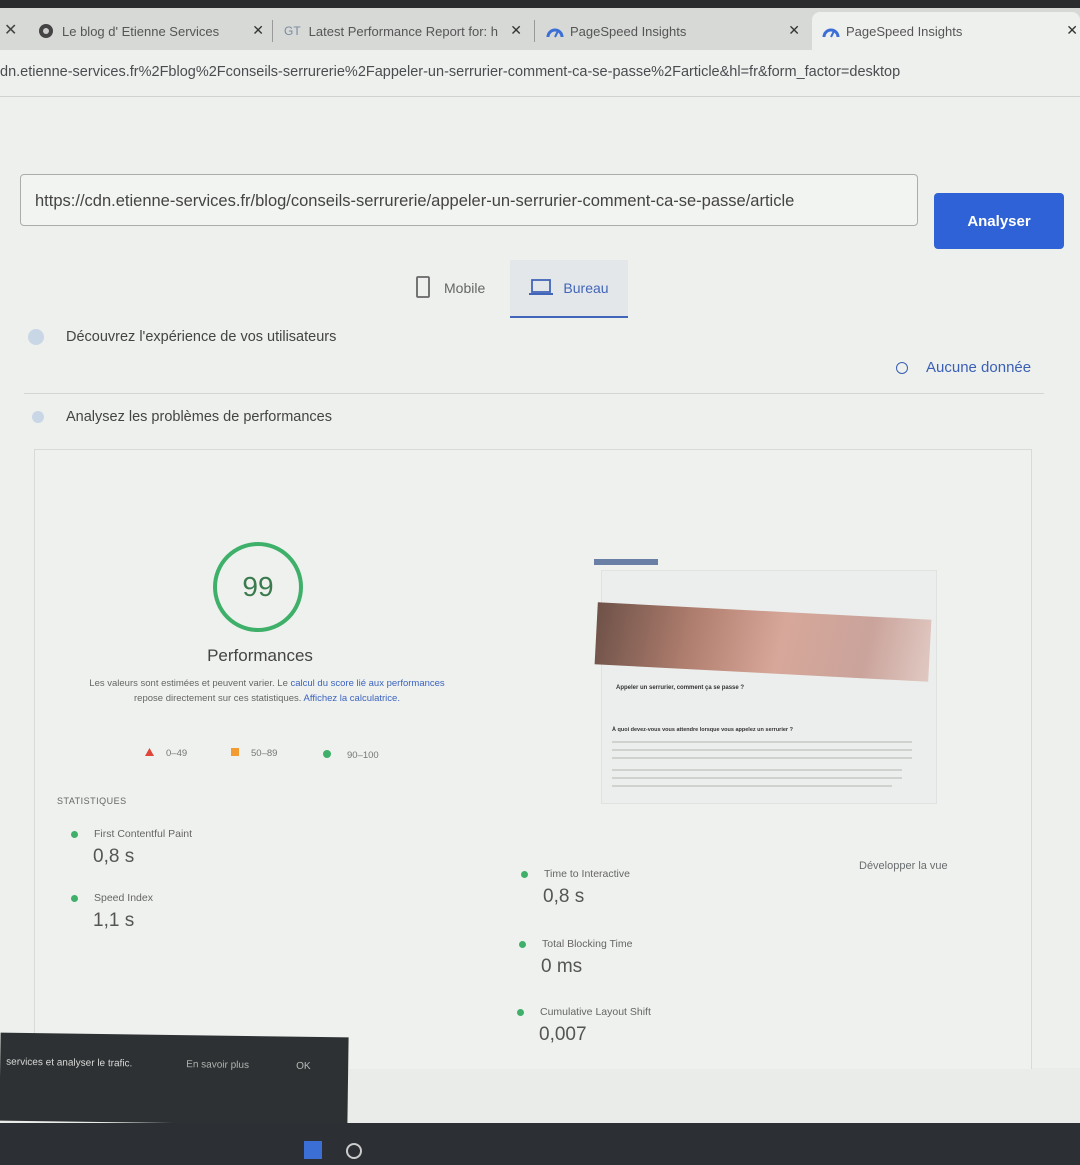 This screenshot has height=1165, width=1080. I want to click on metric-speed-index: Speed Index 1,1 s, so click(112, 912).